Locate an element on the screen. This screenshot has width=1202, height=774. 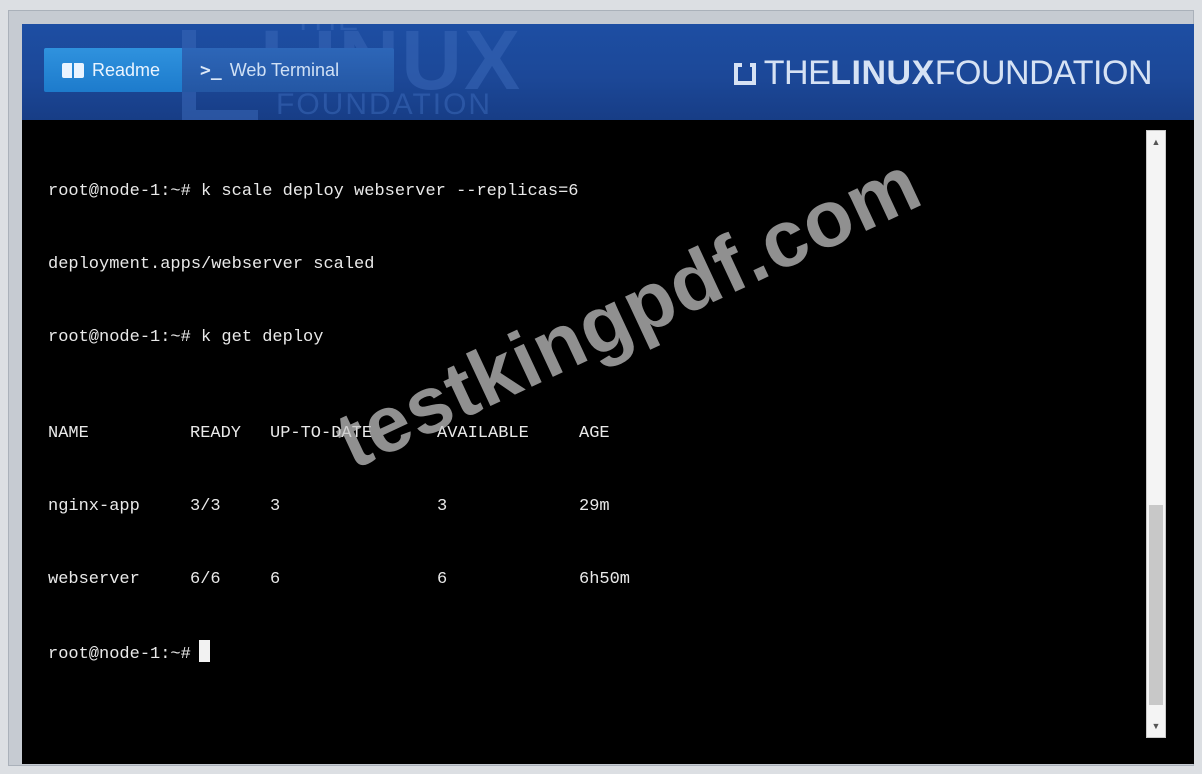
tab-bar: Readme >_ Web Terminal is located at coordinates (219, 70).